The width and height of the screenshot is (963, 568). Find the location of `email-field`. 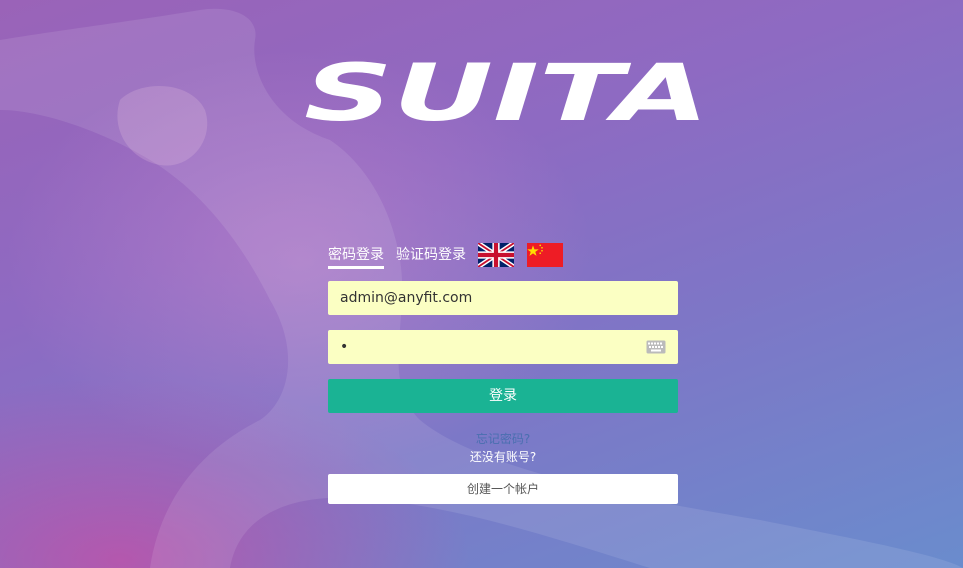

email-field is located at coordinates (503, 298).